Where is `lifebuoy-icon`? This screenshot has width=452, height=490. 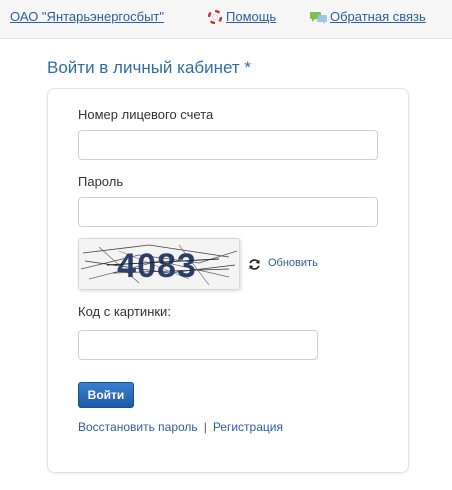
lifebuoy-icon is located at coordinates (215, 17).